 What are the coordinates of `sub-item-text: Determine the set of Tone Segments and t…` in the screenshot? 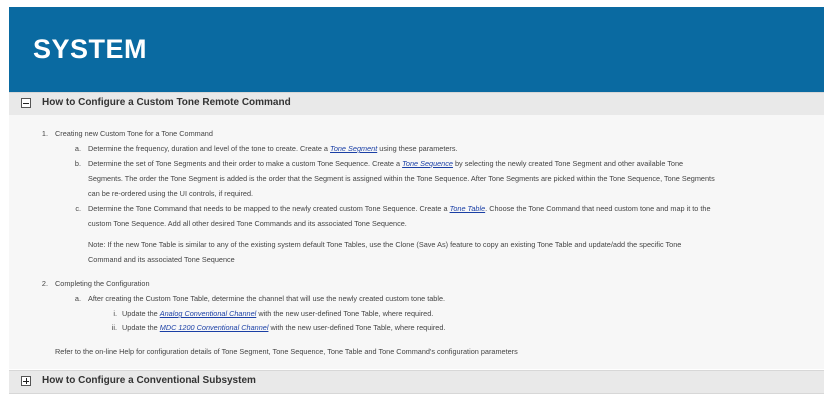 It's located at (386, 163).